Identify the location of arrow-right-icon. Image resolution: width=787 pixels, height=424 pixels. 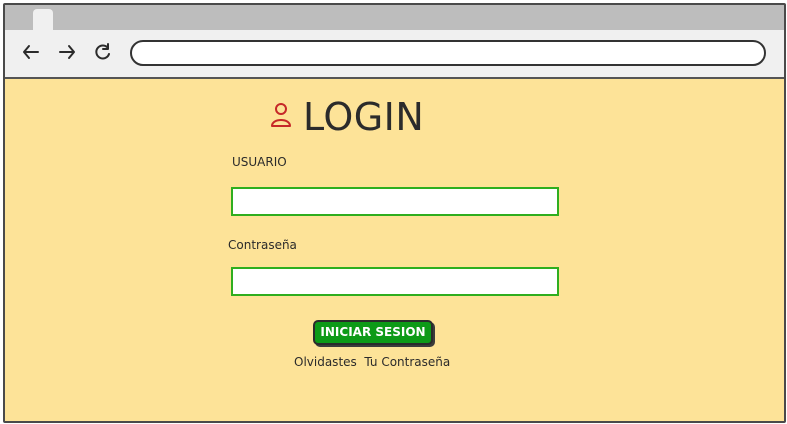
(67, 52).